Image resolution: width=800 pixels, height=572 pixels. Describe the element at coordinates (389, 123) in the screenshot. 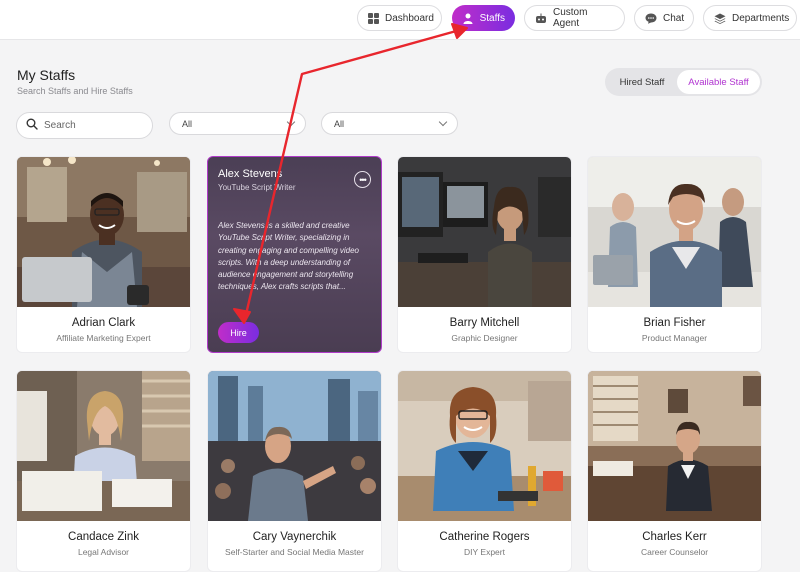

I see `filter-select-2: All` at that location.